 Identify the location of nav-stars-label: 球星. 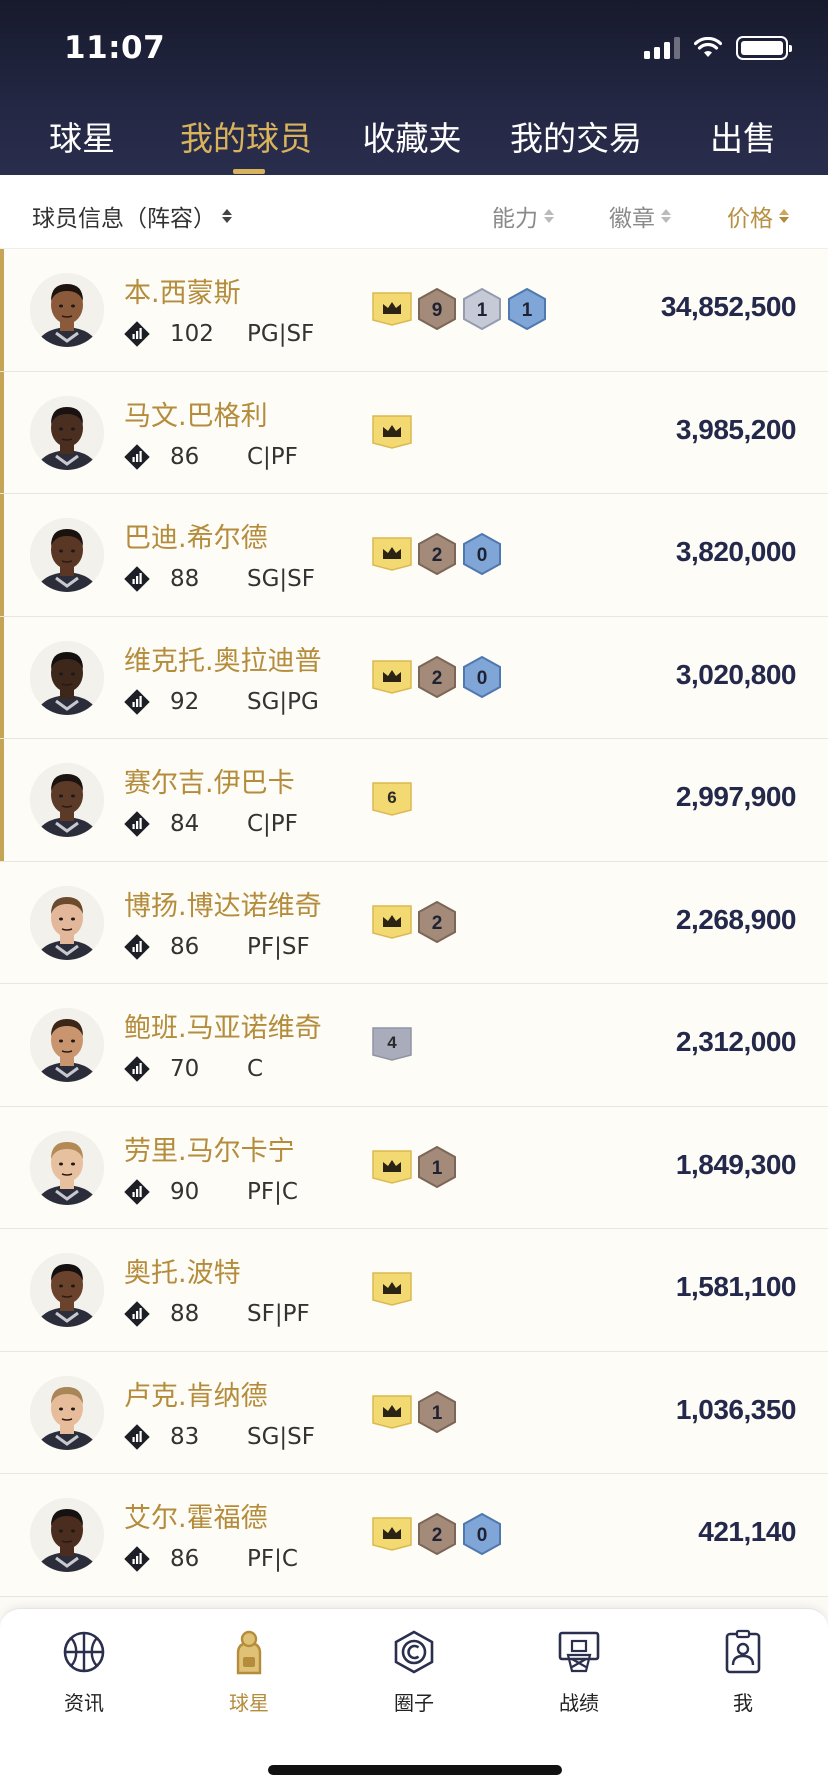
(249, 1703).